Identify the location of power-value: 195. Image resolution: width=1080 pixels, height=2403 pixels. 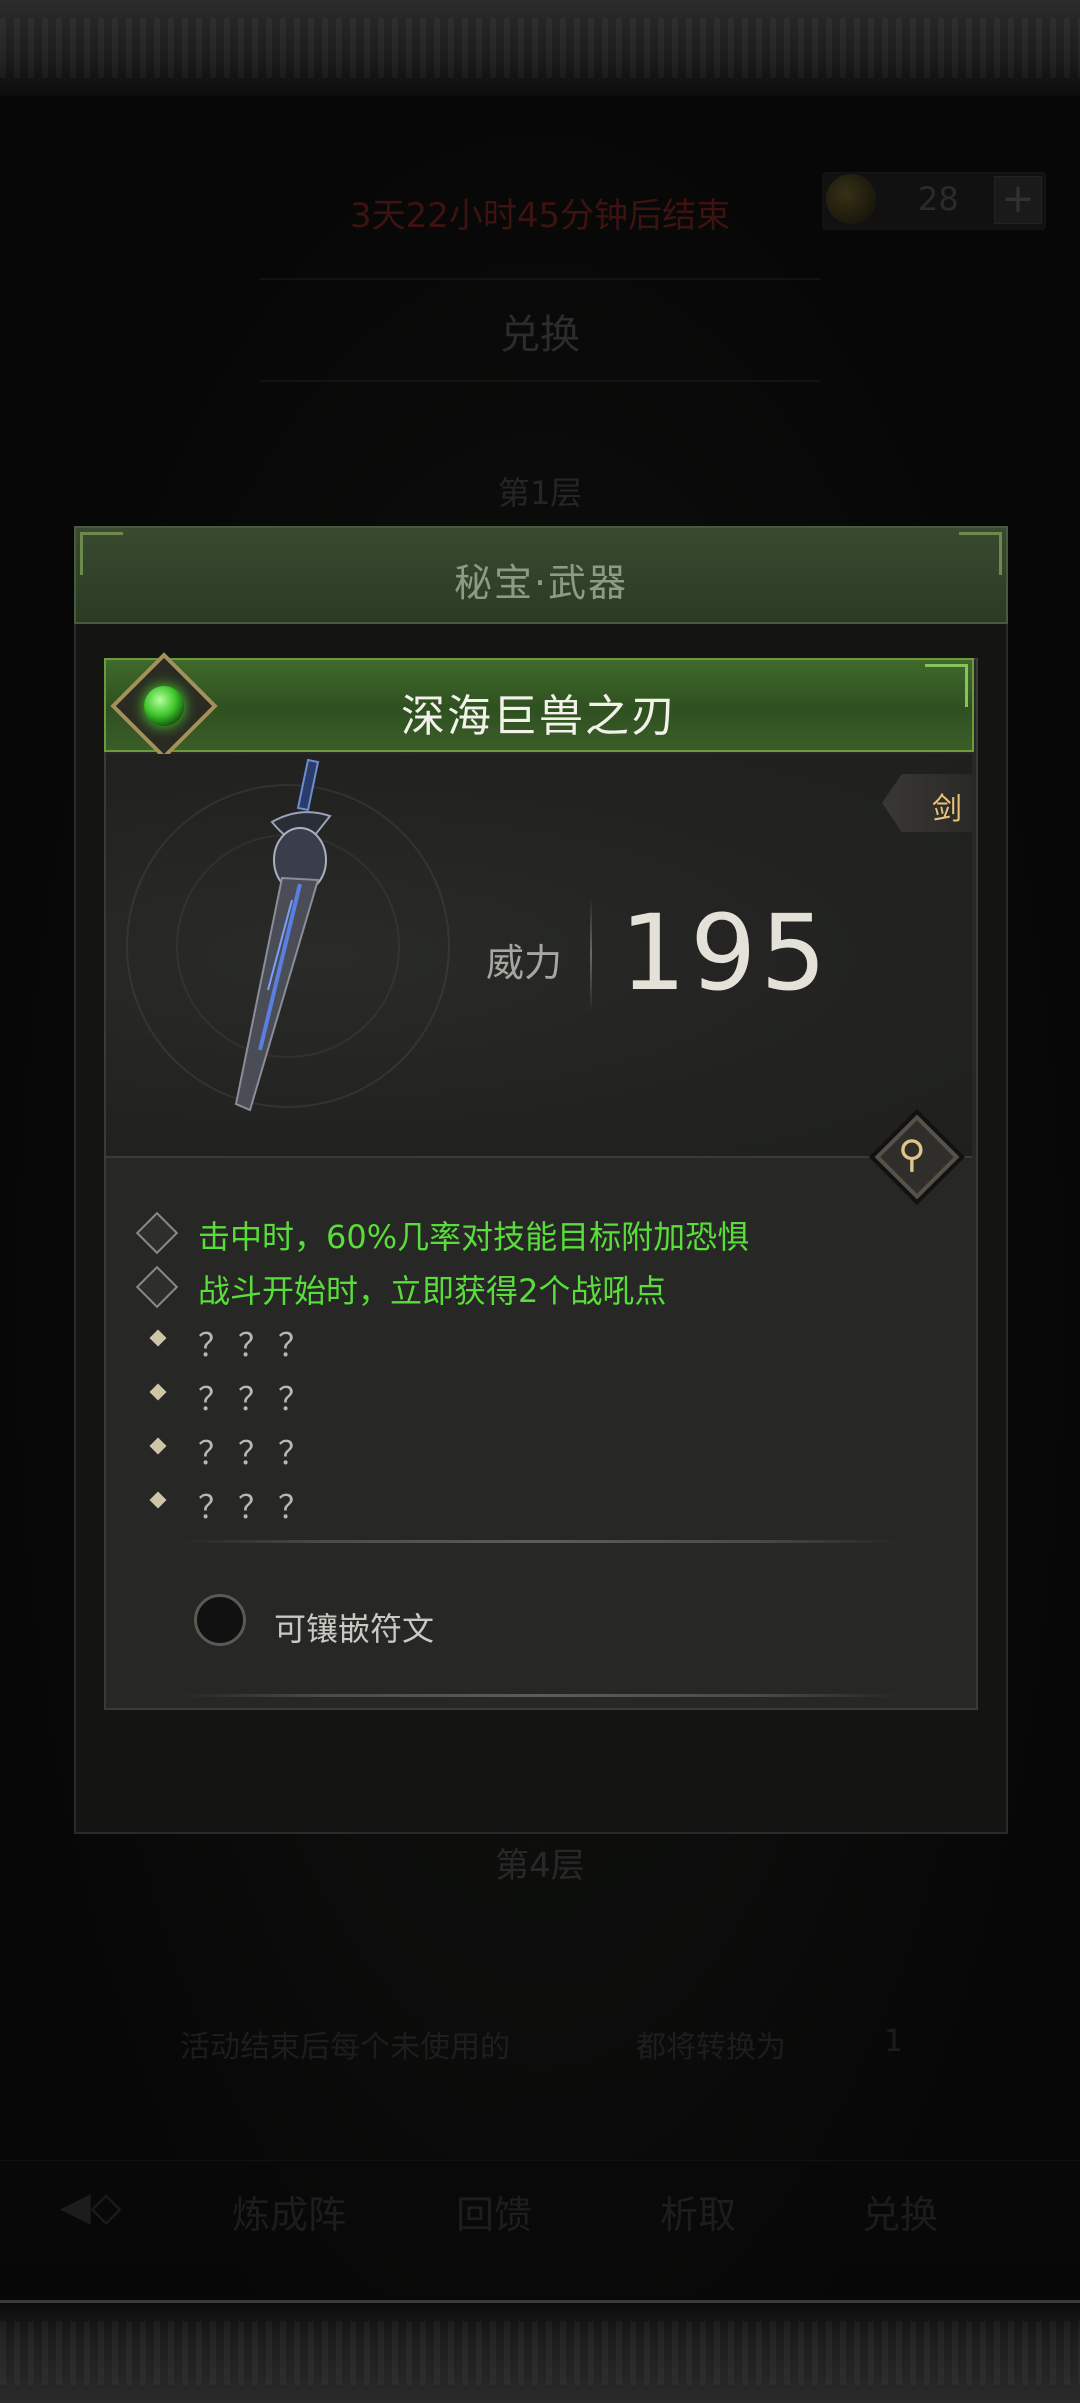
(725, 953).